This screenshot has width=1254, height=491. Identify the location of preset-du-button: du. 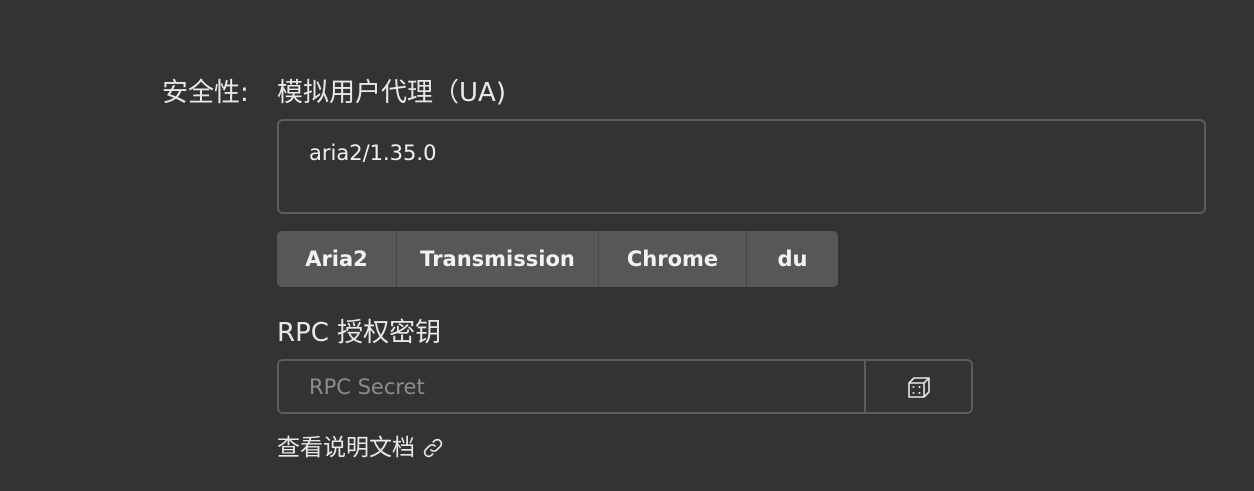
(792, 259).